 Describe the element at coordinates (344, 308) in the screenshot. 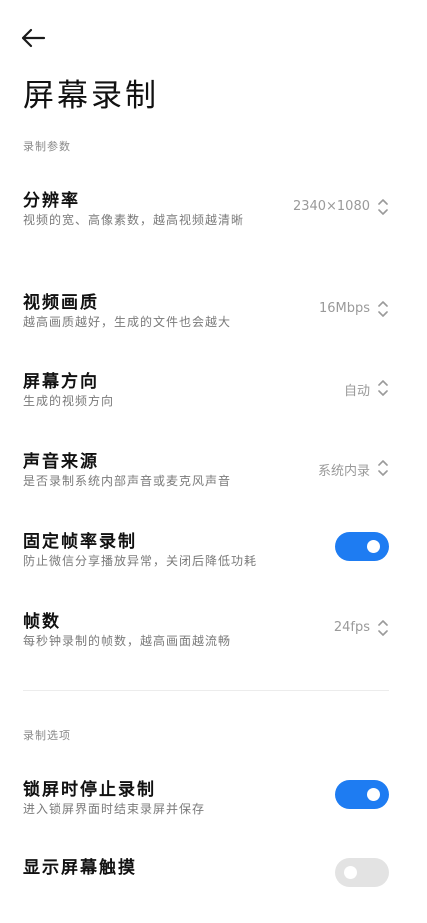

I see `setting-value: 16Mbps` at that location.